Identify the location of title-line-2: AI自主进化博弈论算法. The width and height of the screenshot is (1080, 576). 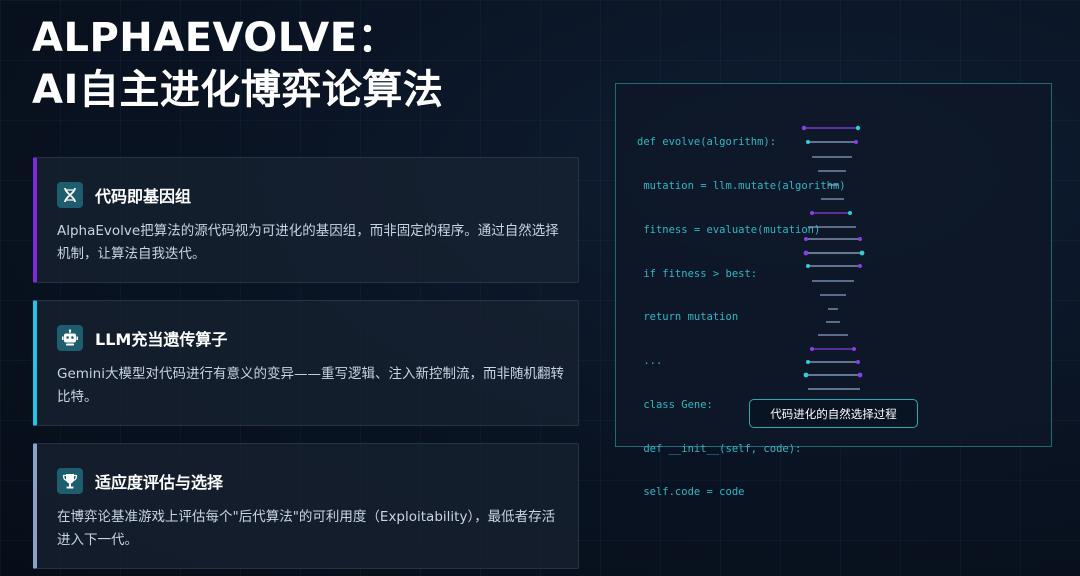
(238, 90).